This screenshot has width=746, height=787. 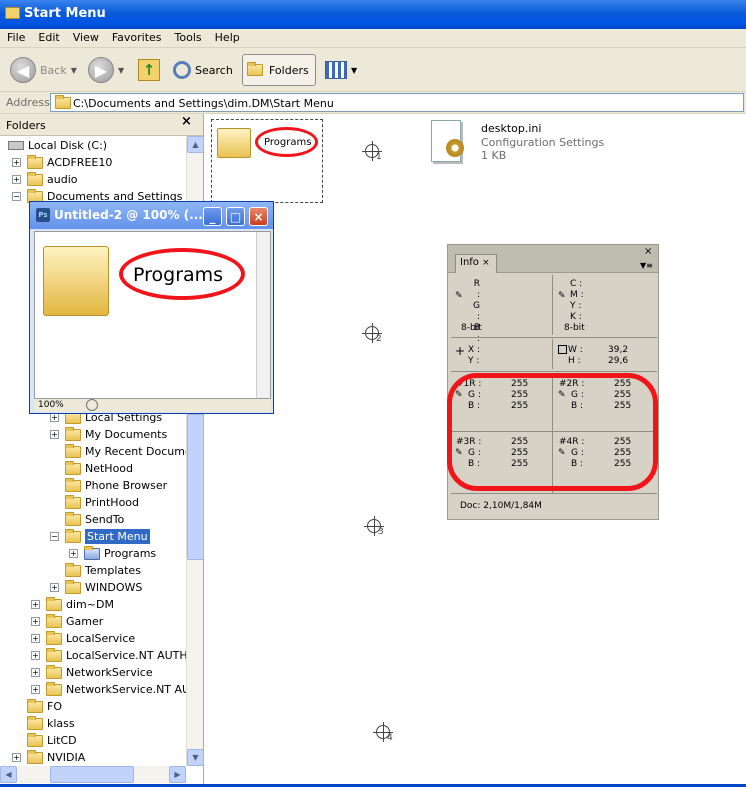 I want to click on tree-item: + ACDFREE10, so click(x=62, y=162).